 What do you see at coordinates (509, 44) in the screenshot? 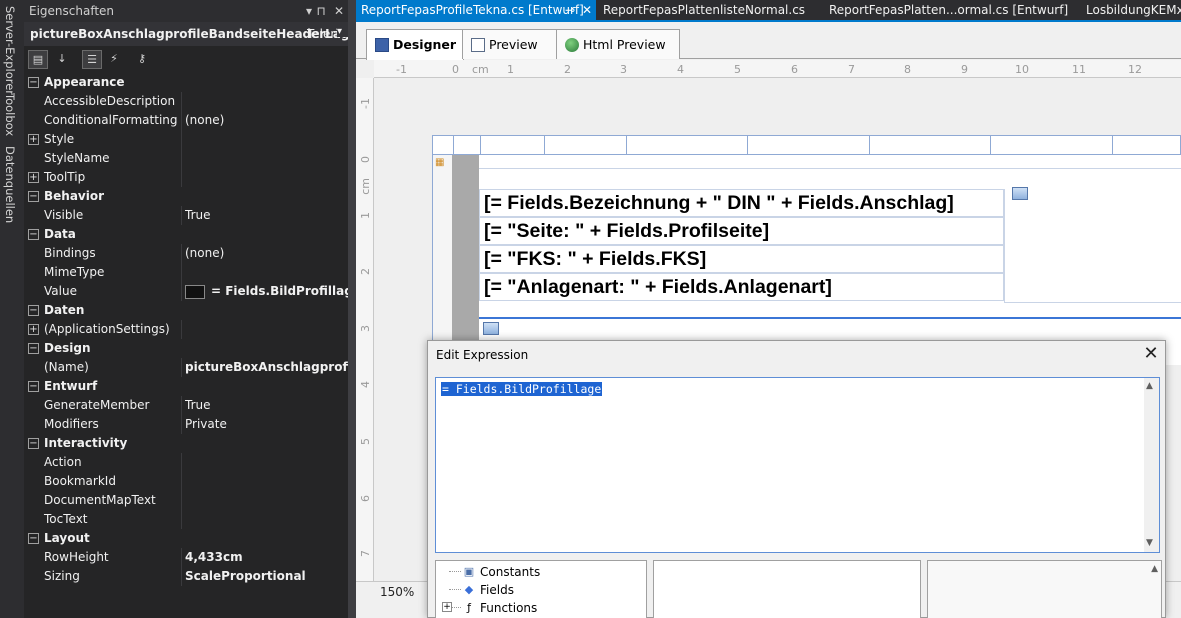
I see `tab-preview: Preview` at bounding box center [509, 44].